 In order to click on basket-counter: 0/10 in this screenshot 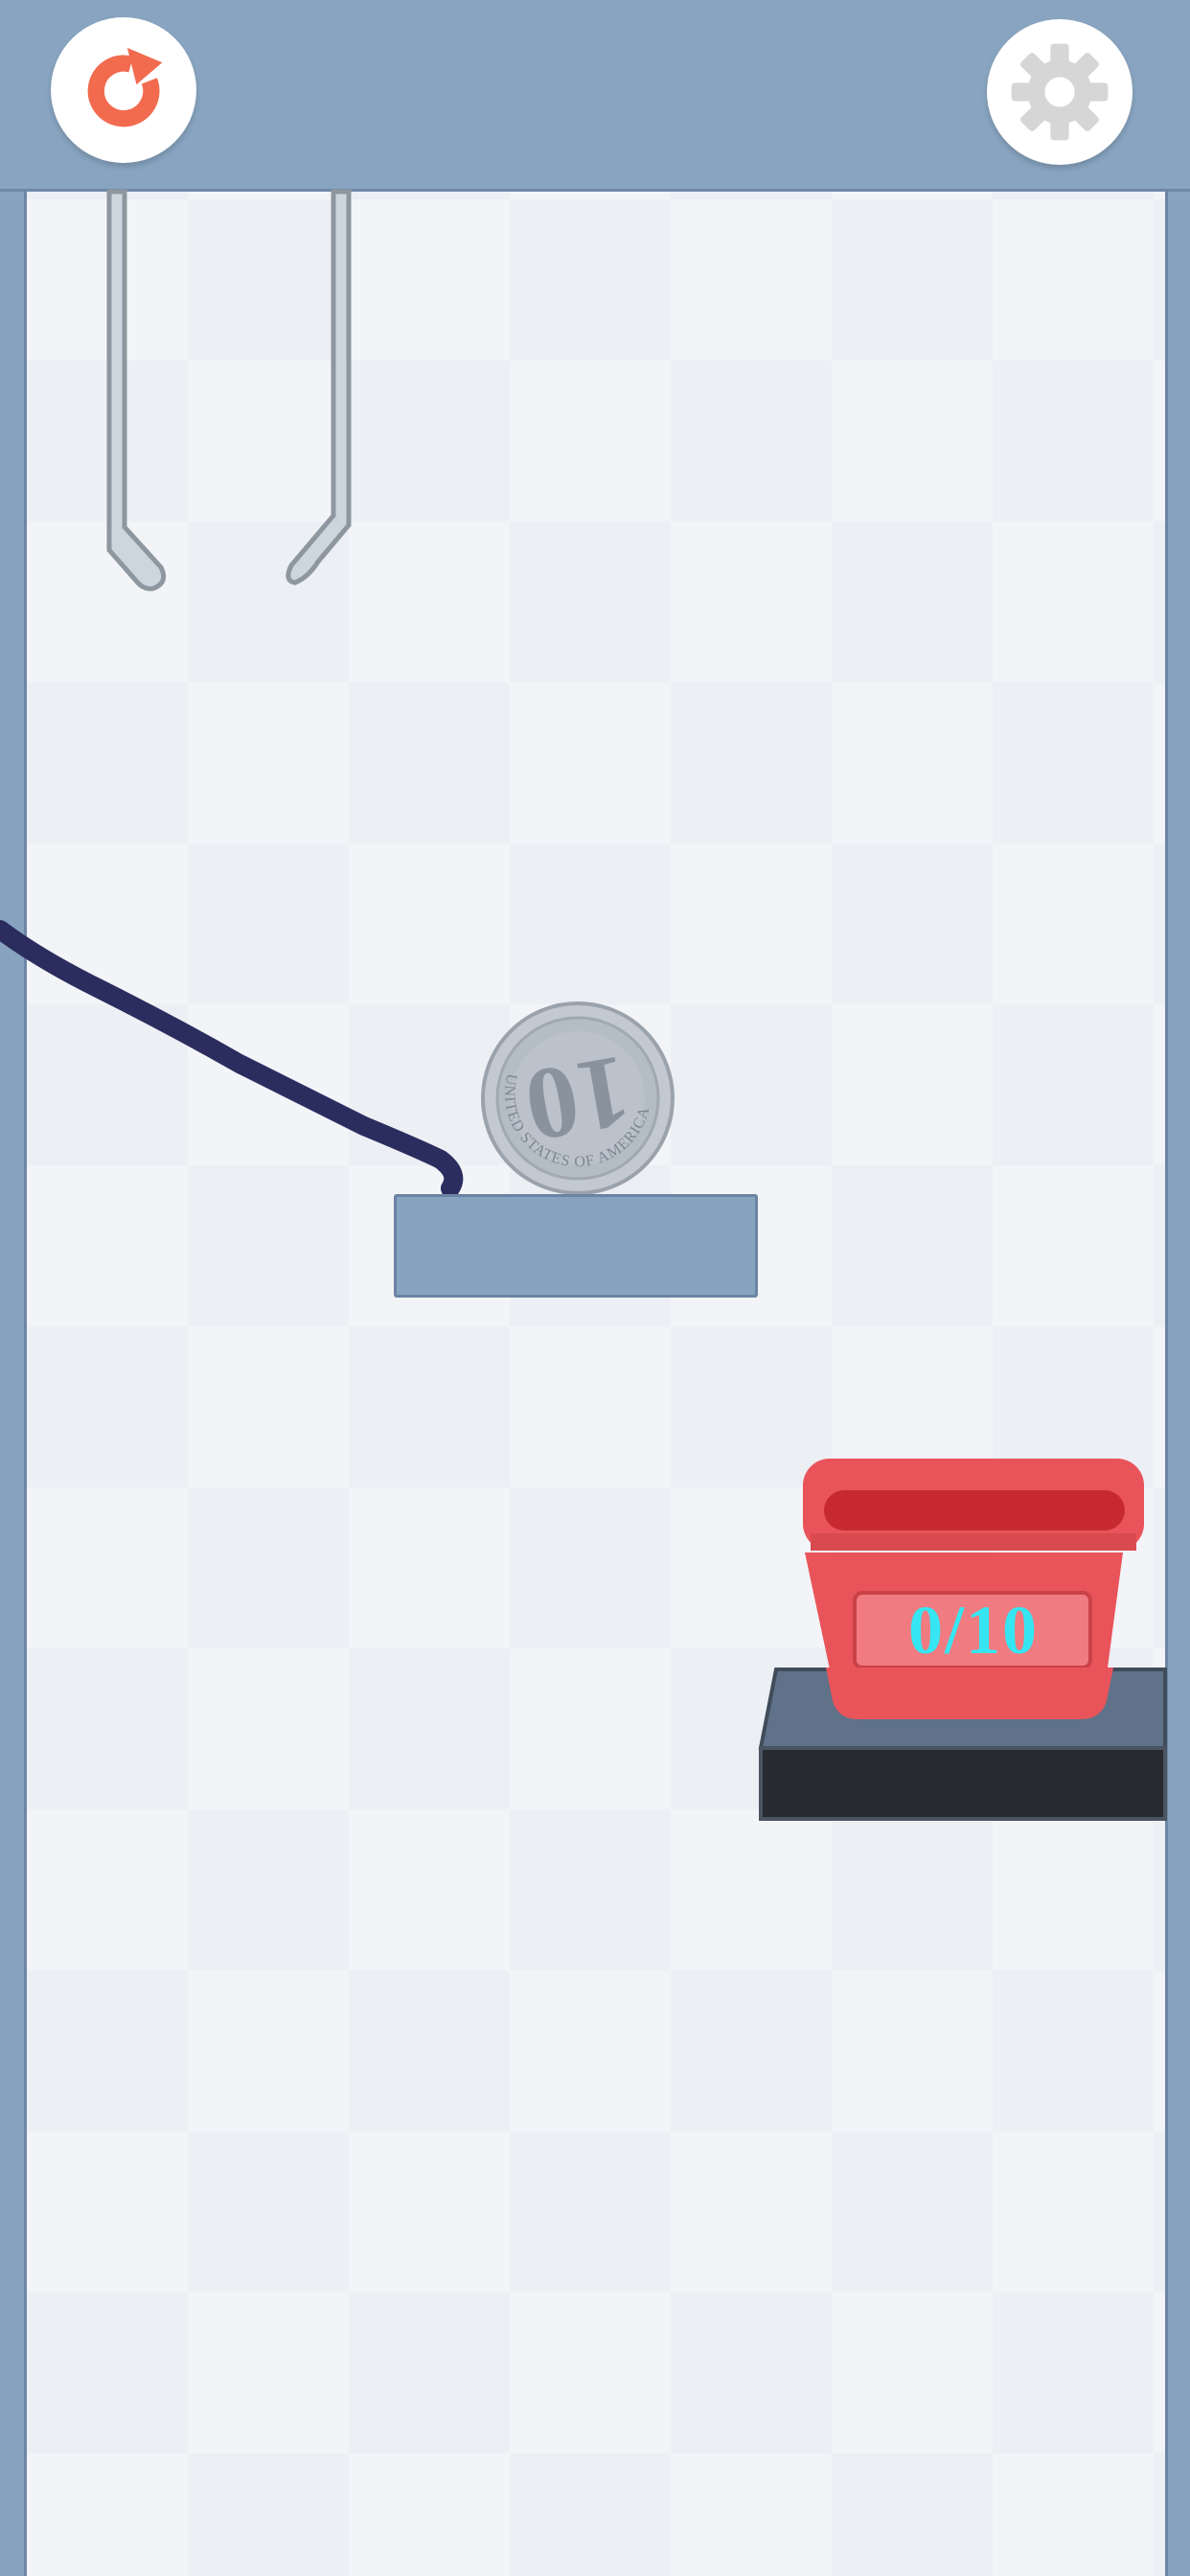, I will do `click(973, 1629)`.